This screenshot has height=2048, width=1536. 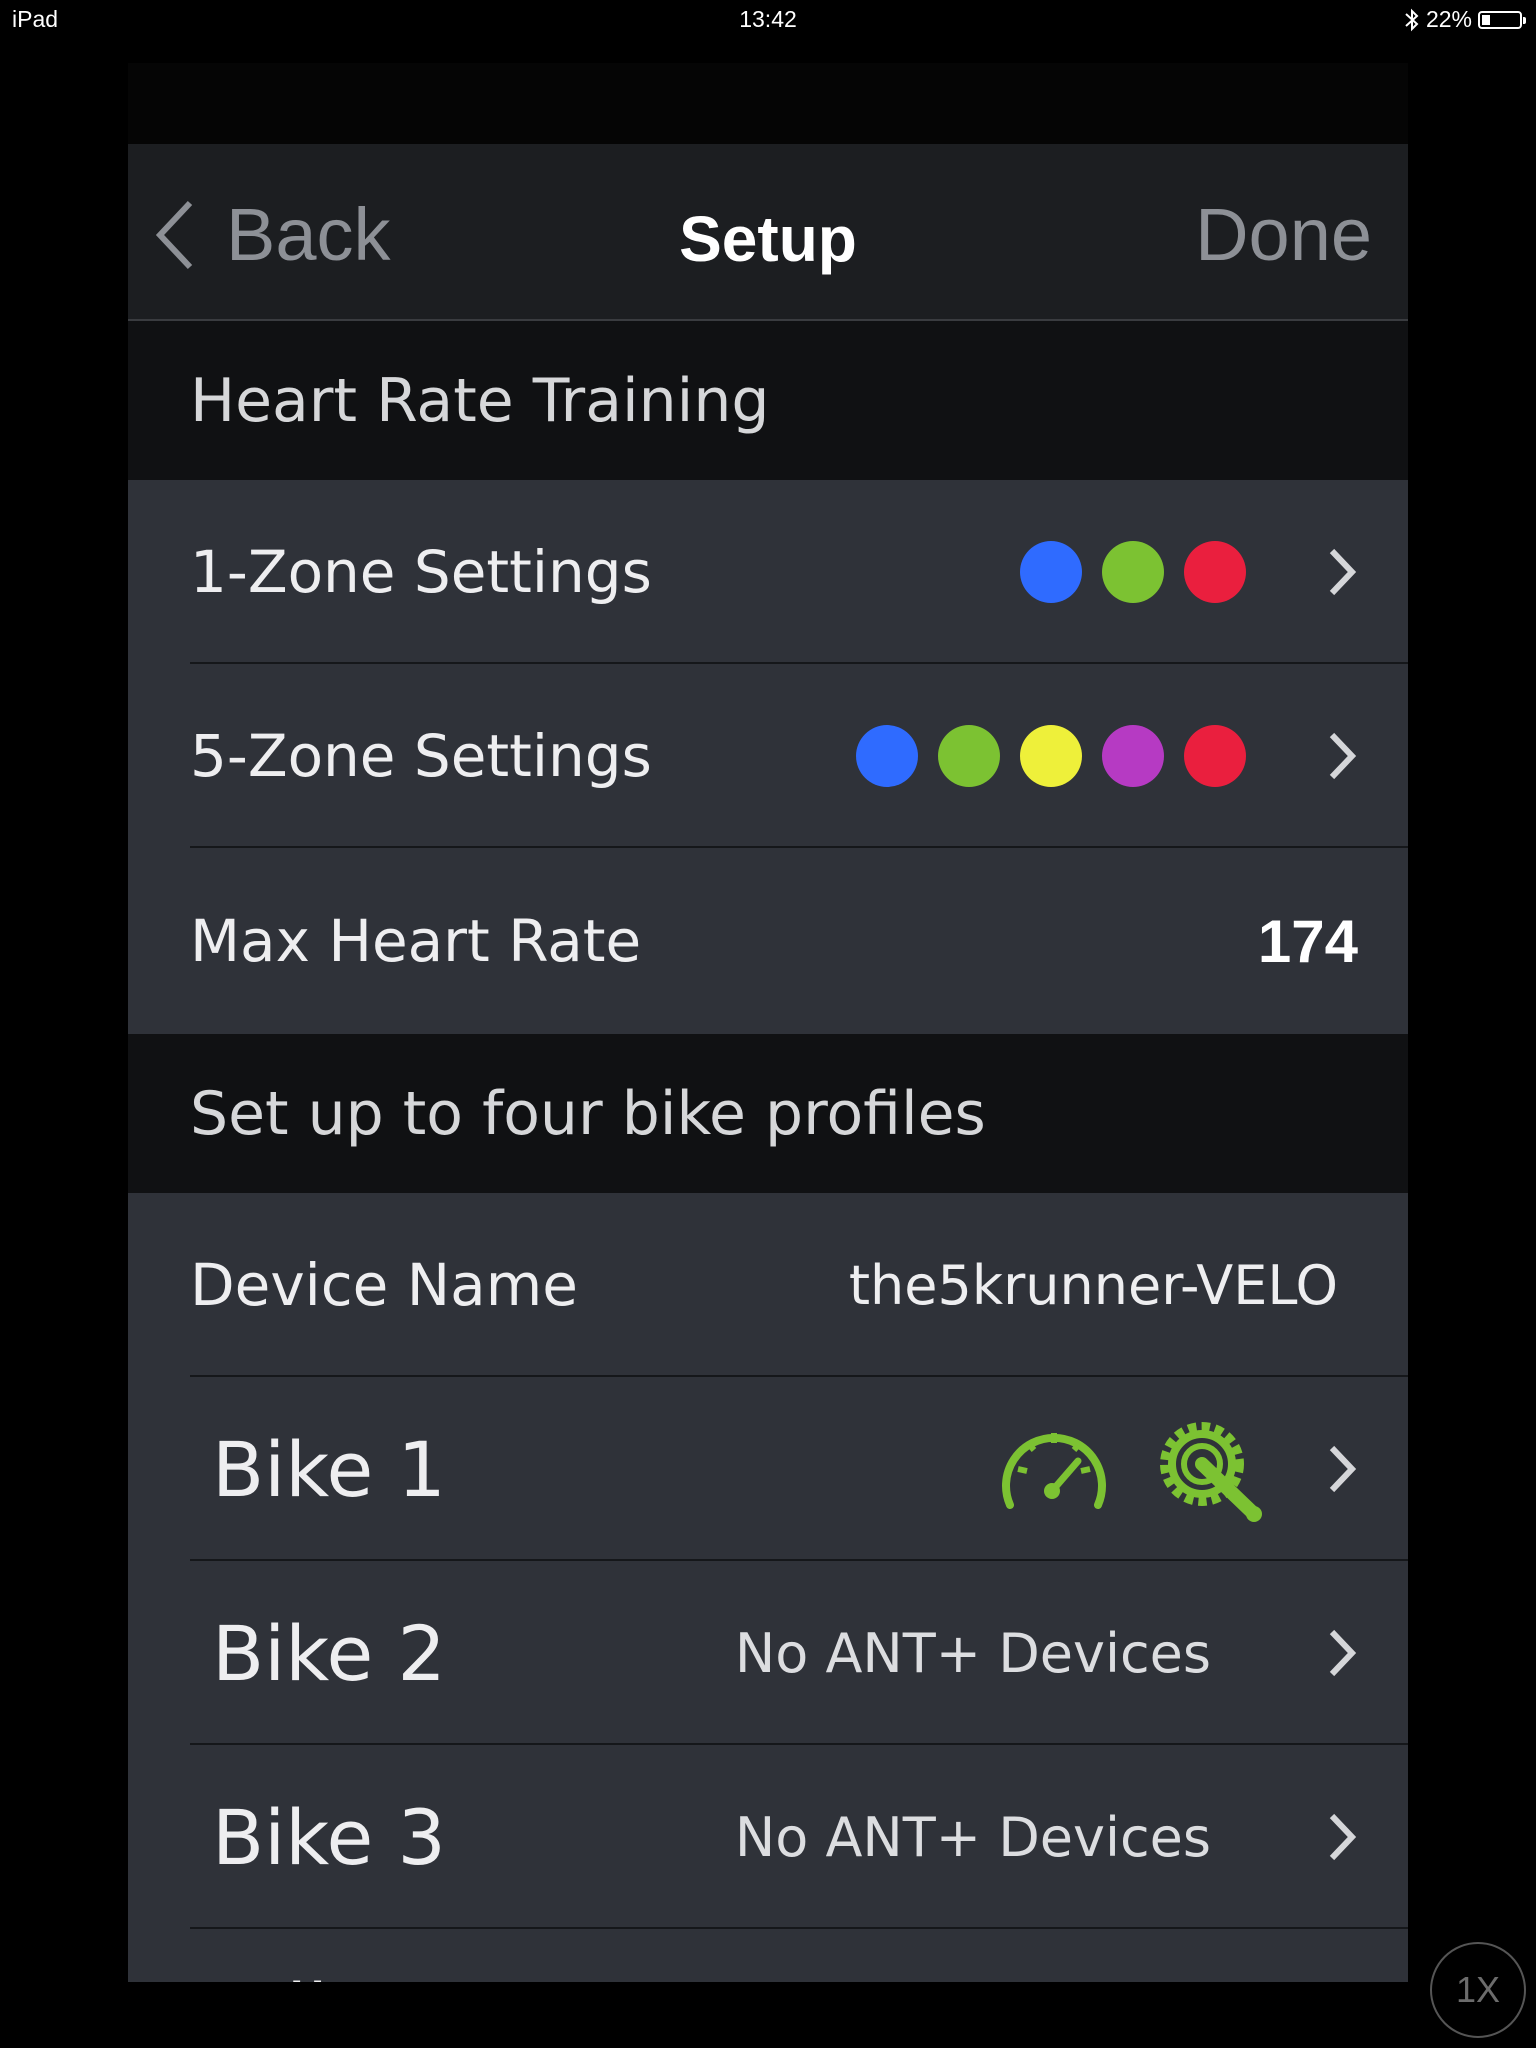 I want to click on battery-percent: 22%, so click(x=1448, y=19).